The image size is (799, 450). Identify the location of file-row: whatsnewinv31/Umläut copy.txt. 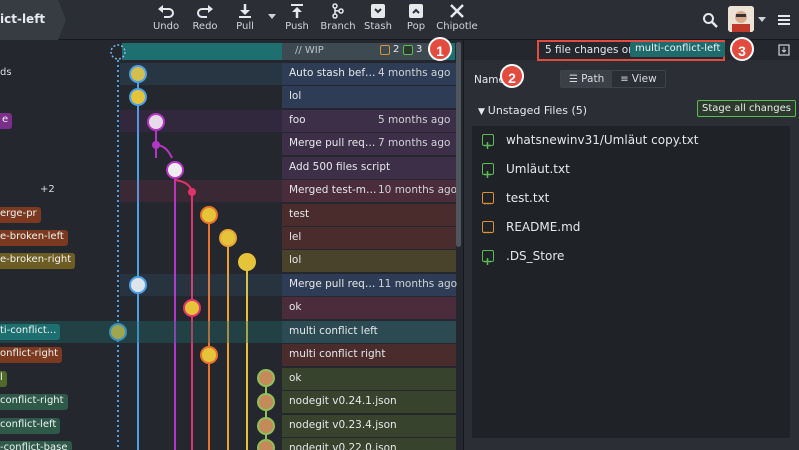
(631, 140).